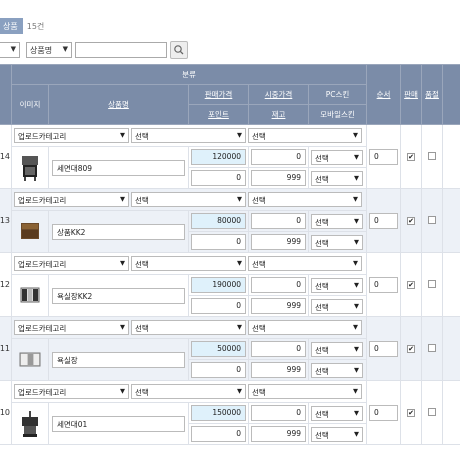  What do you see at coordinates (118, 359) in the screenshot?
I see `product-name-input: 욕실장` at bounding box center [118, 359].